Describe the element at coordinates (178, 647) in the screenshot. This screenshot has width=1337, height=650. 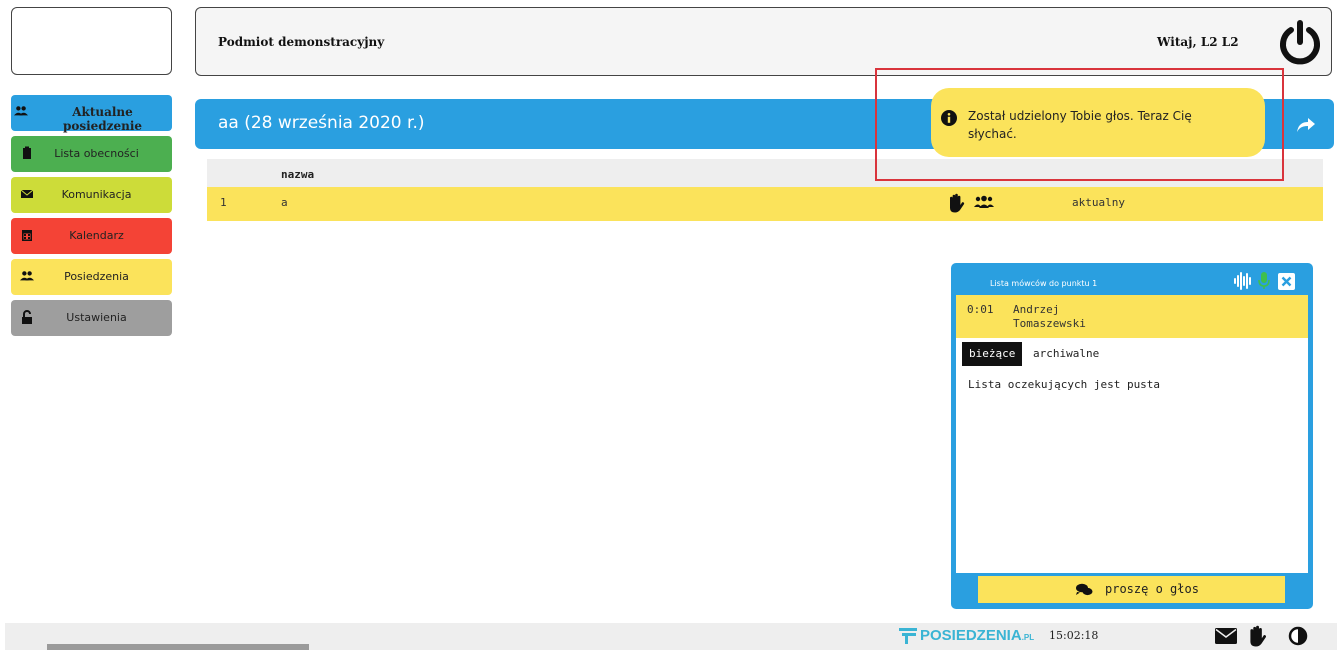
I see `horizontal-scrollbar` at that location.